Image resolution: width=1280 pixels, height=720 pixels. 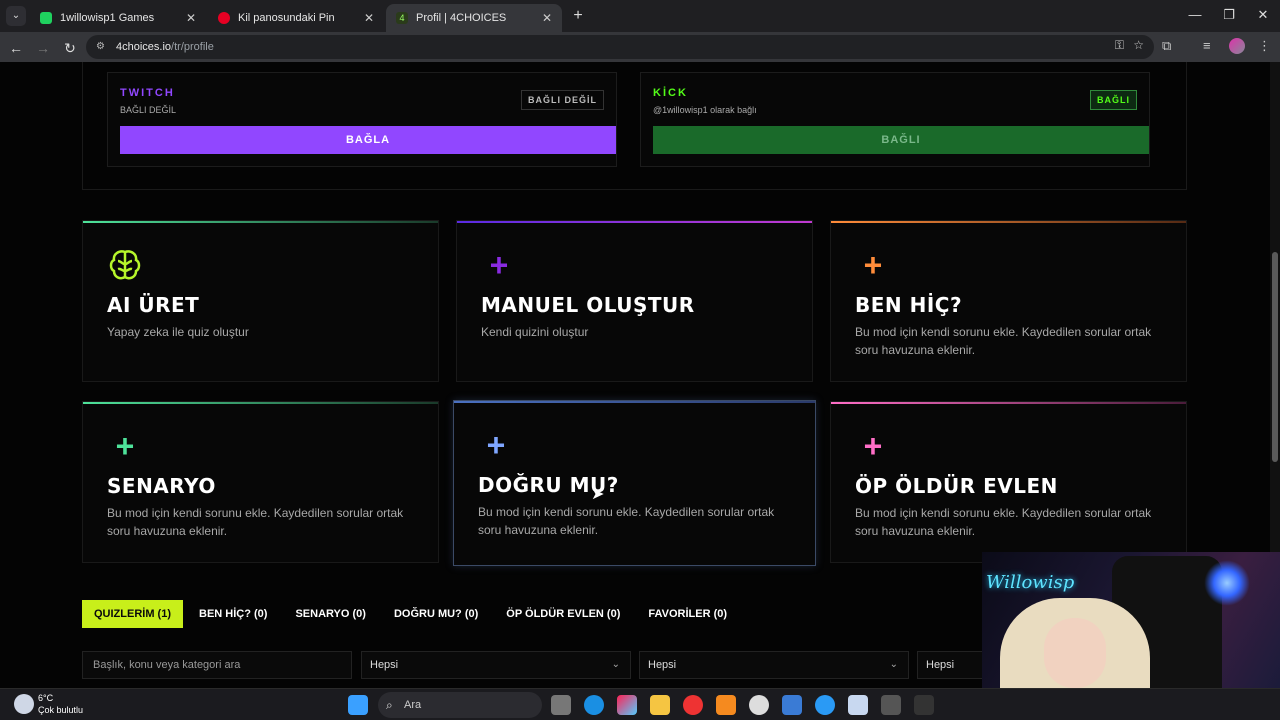 I want to click on mouse-pointer-icon: ➤, so click(x=598, y=494).